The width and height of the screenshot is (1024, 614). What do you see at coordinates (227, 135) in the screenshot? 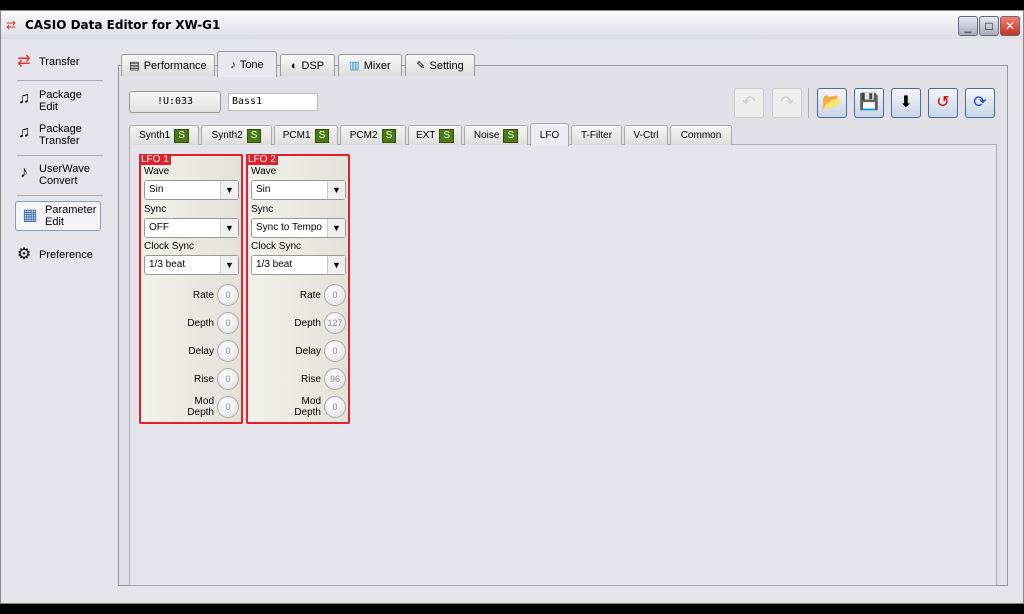
I see `subtab-label: Synth2` at bounding box center [227, 135].